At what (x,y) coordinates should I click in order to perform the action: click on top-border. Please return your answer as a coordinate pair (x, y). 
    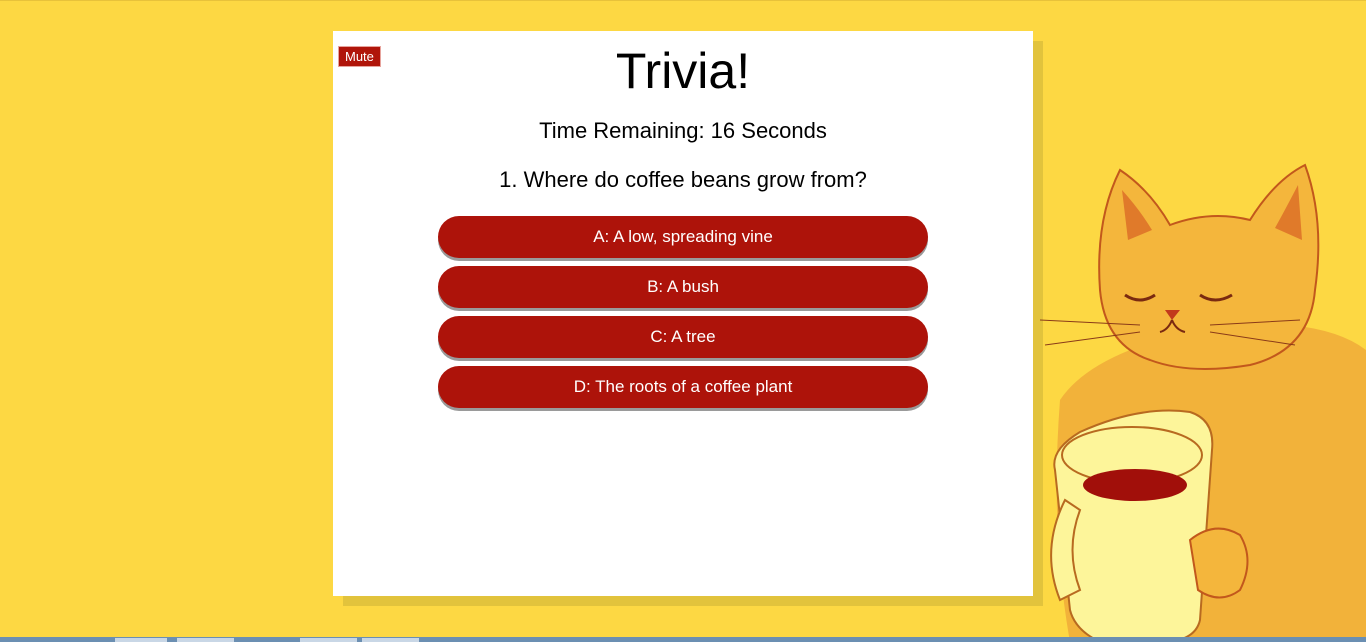
    Looking at the image, I should click on (683, 0).